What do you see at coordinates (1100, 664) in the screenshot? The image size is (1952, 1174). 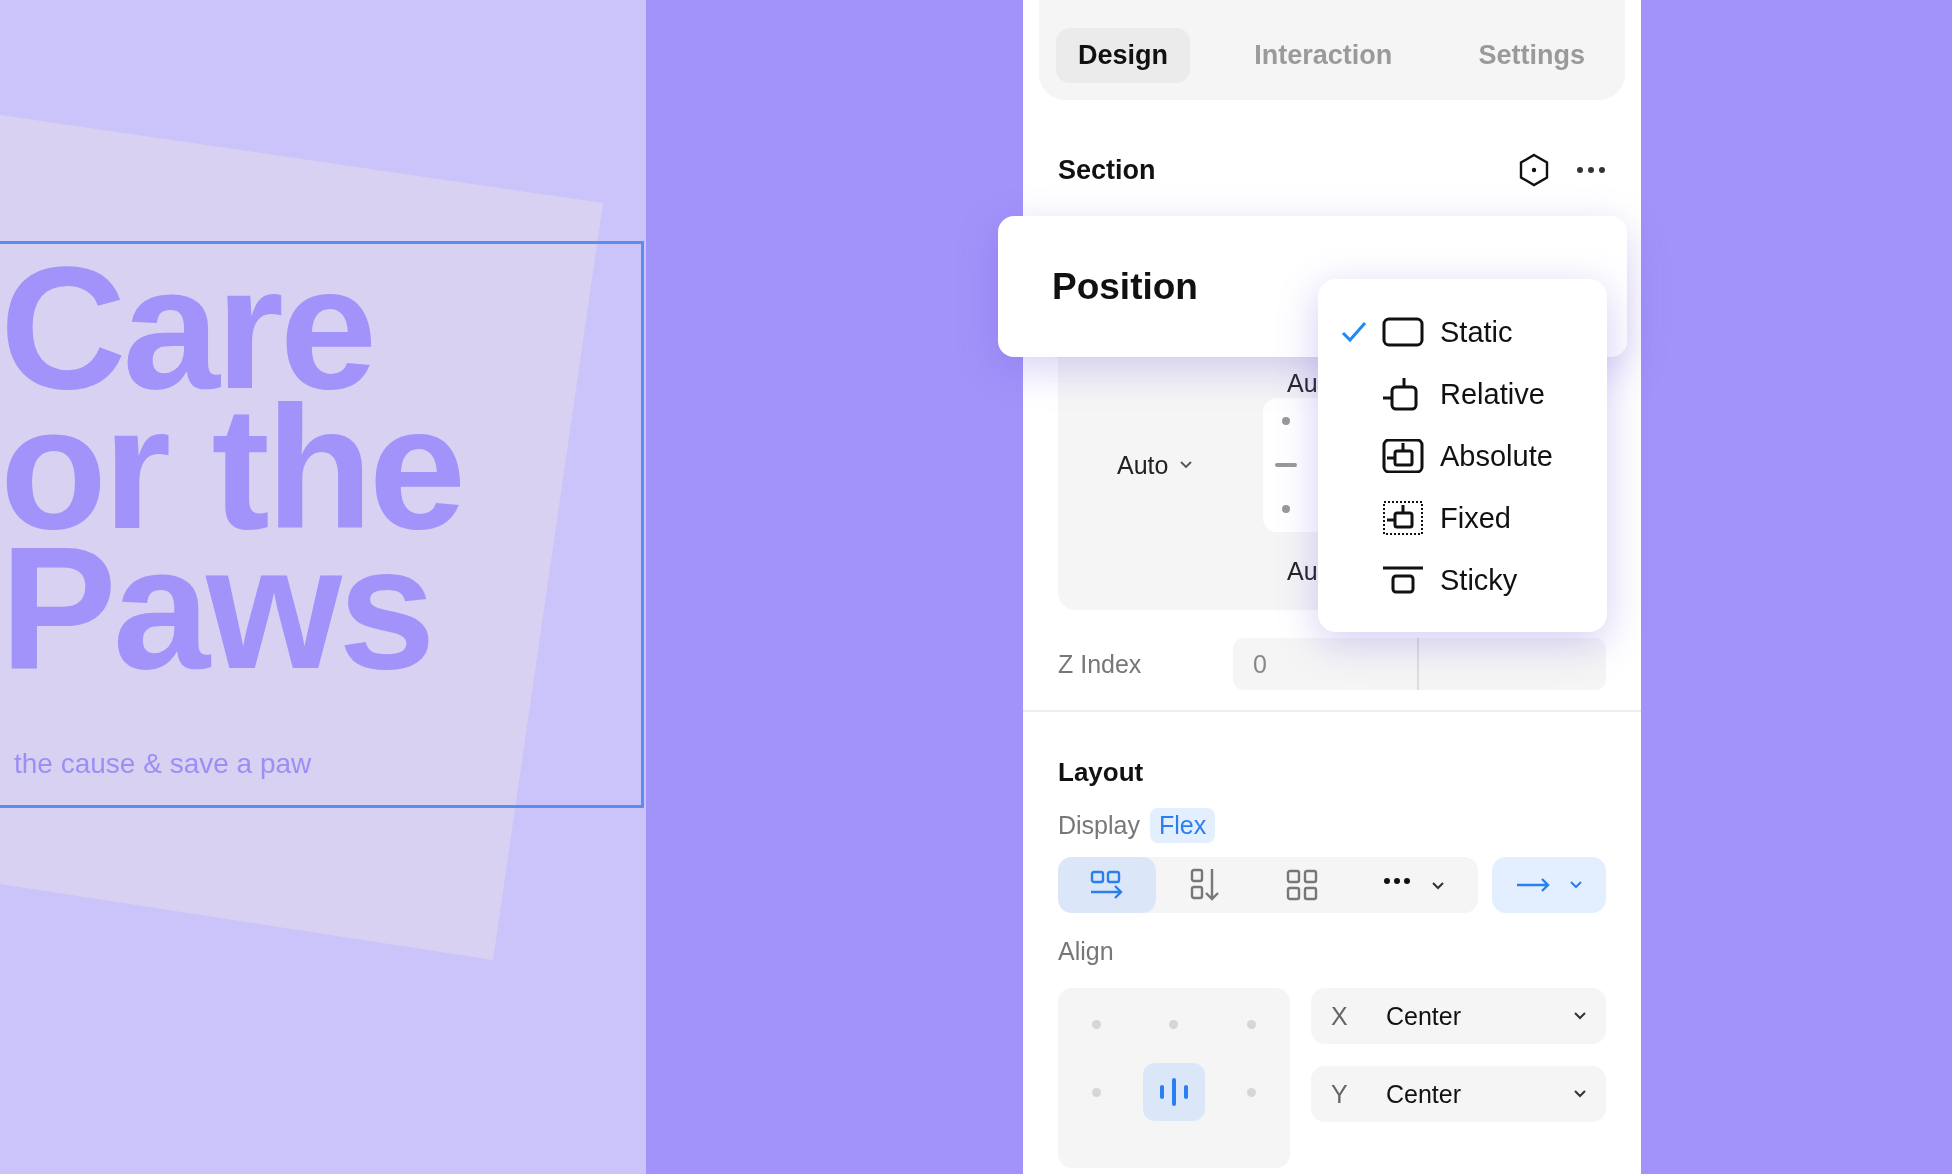 I see `z-index-label: Z Index` at bounding box center [1100, 664].